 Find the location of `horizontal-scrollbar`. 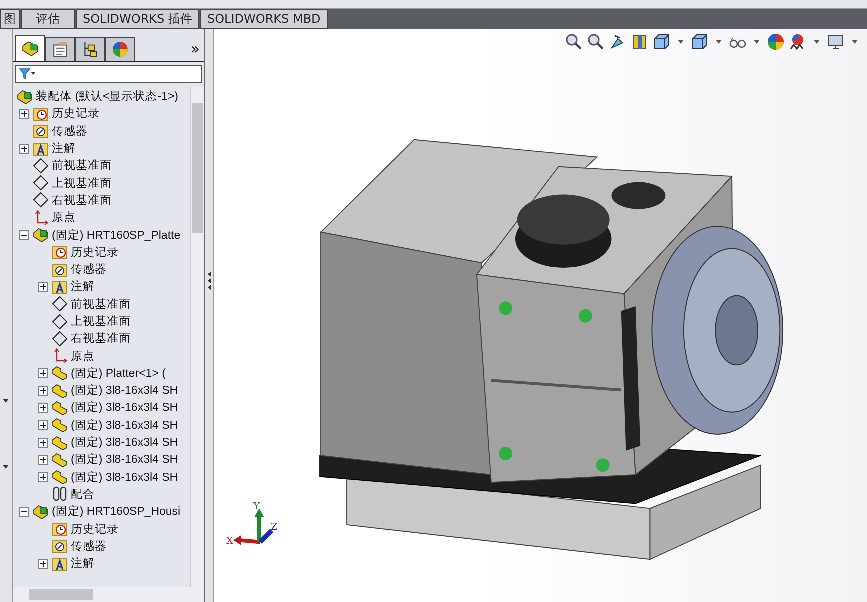

horizontal-scrollbar is located at coordinates (108, 594).